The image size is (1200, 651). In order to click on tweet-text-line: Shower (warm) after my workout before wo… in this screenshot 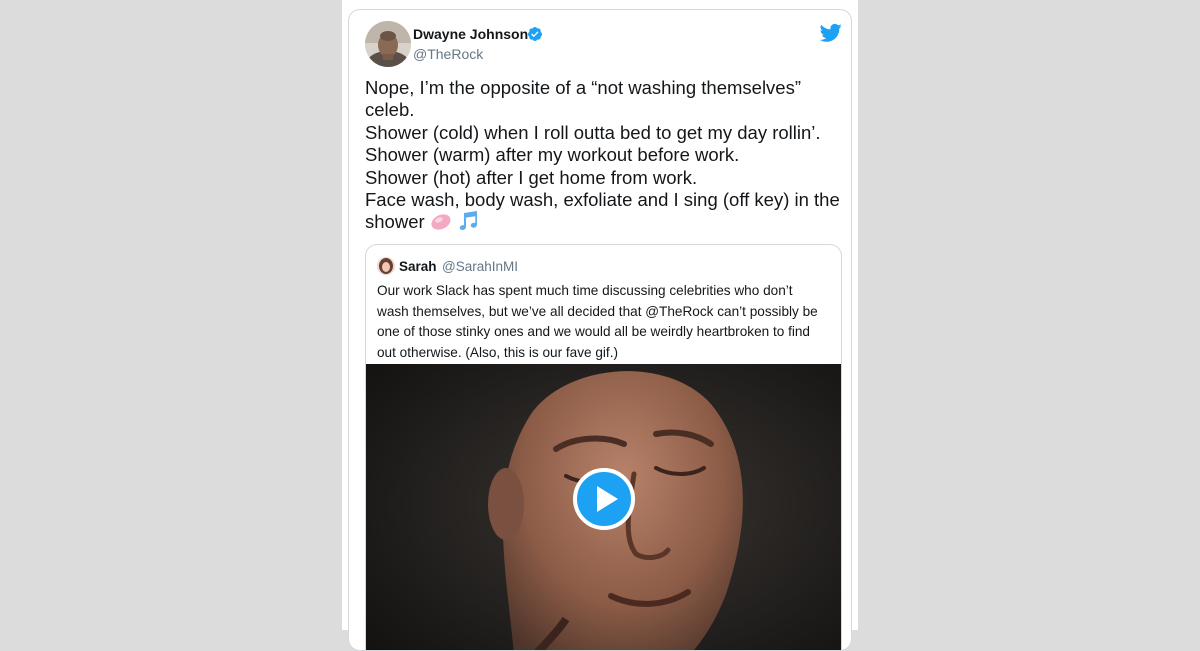, I will do `click(552, 155)`.